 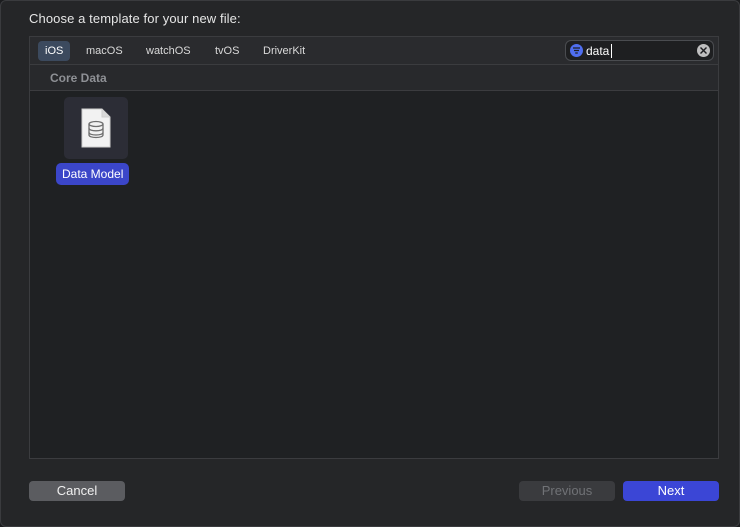 I want to click on tab-watchos: watchOS, so click(x=168, y=51).